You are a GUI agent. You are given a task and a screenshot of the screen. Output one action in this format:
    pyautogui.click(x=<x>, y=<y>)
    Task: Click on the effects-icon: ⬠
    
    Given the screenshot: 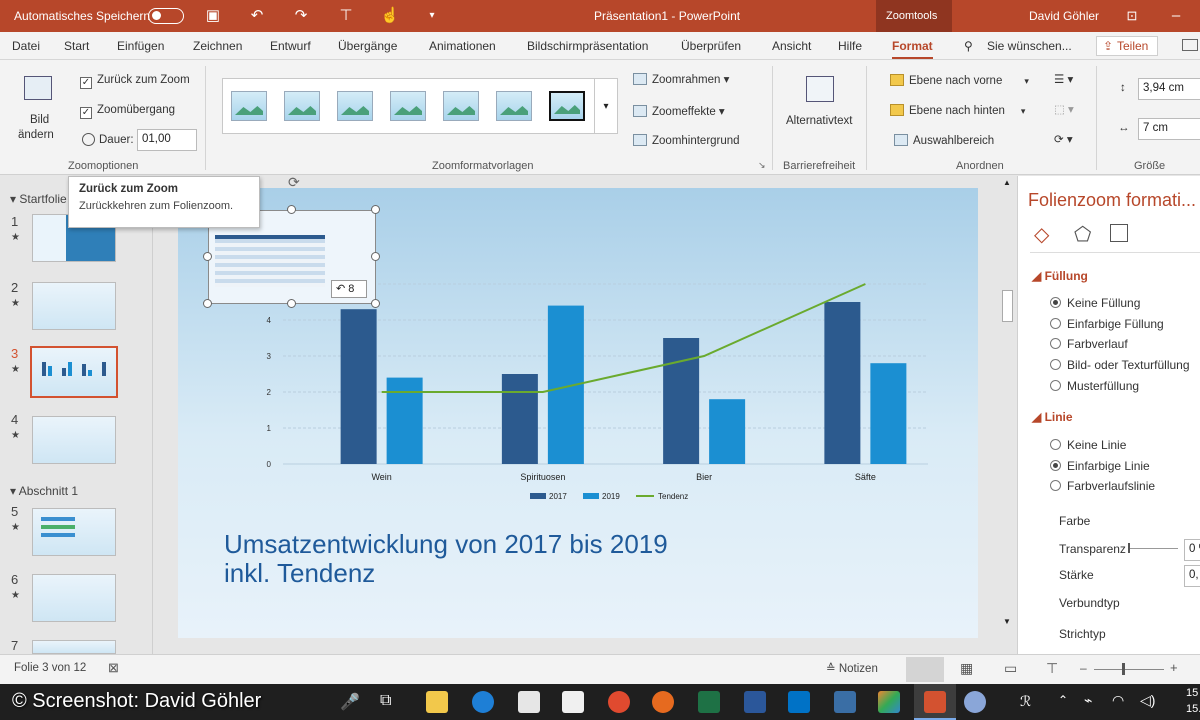 What is the action you would take?
    pyautogui.click(x=1082, y=234)
    